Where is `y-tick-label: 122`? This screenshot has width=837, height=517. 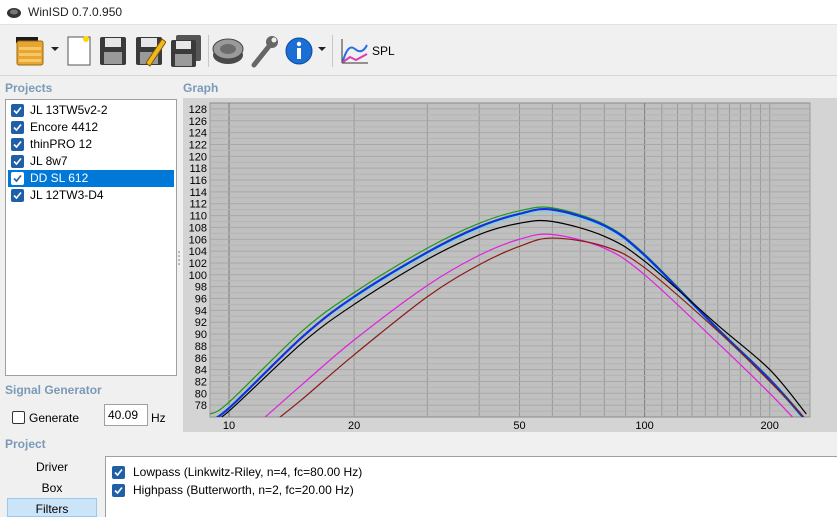 y-tick-label: 122 is located at coordinates (198, 145).